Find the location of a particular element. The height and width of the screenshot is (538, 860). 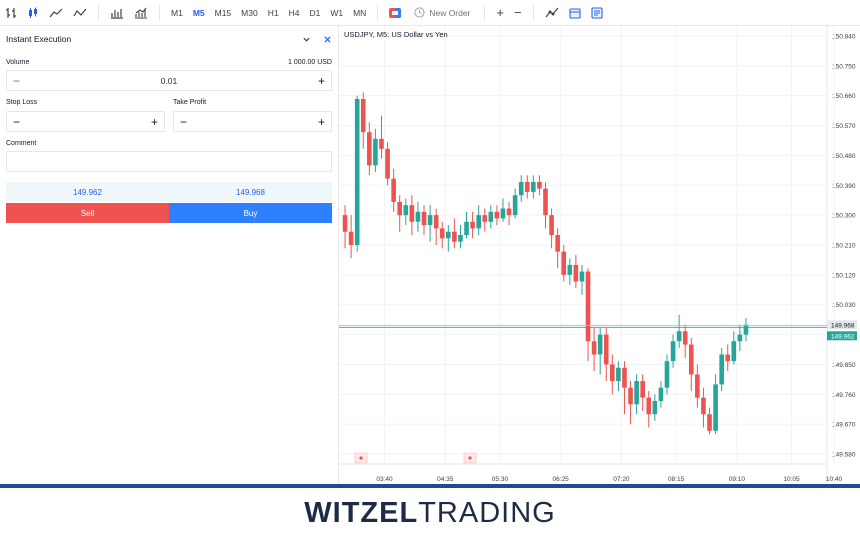

volume-stepper: − 0.01 + is located at coordinates (169, 80).